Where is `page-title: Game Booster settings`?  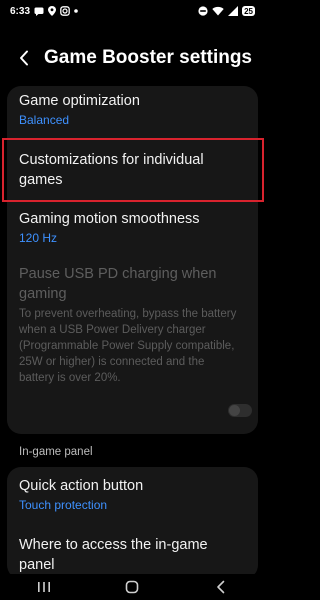
page-title: Game Booster settings is located at coordinates (148, 57).